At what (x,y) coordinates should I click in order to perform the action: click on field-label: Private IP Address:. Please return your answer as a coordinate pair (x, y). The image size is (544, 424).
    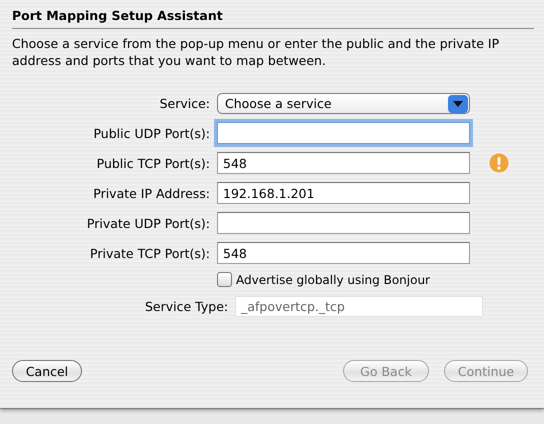
    Looking at the image, I should click on (151, 193).